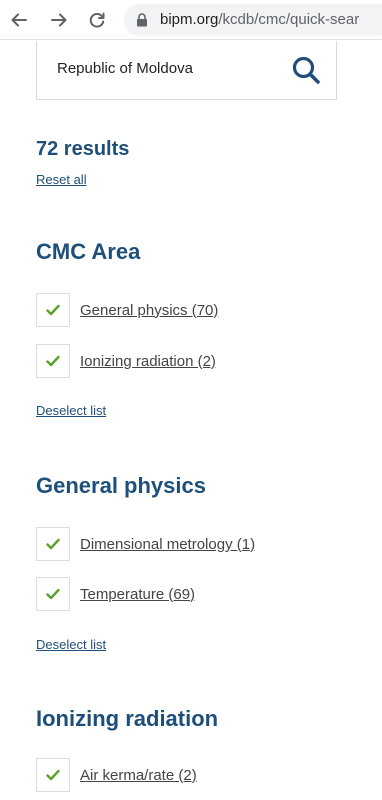 Image resolution: width=382 pixels, height=800 pixels. Describe the element at coordinates (137, 594) in the screenshot. I see `filter-label-temperature: Temperature (69)` at that location.